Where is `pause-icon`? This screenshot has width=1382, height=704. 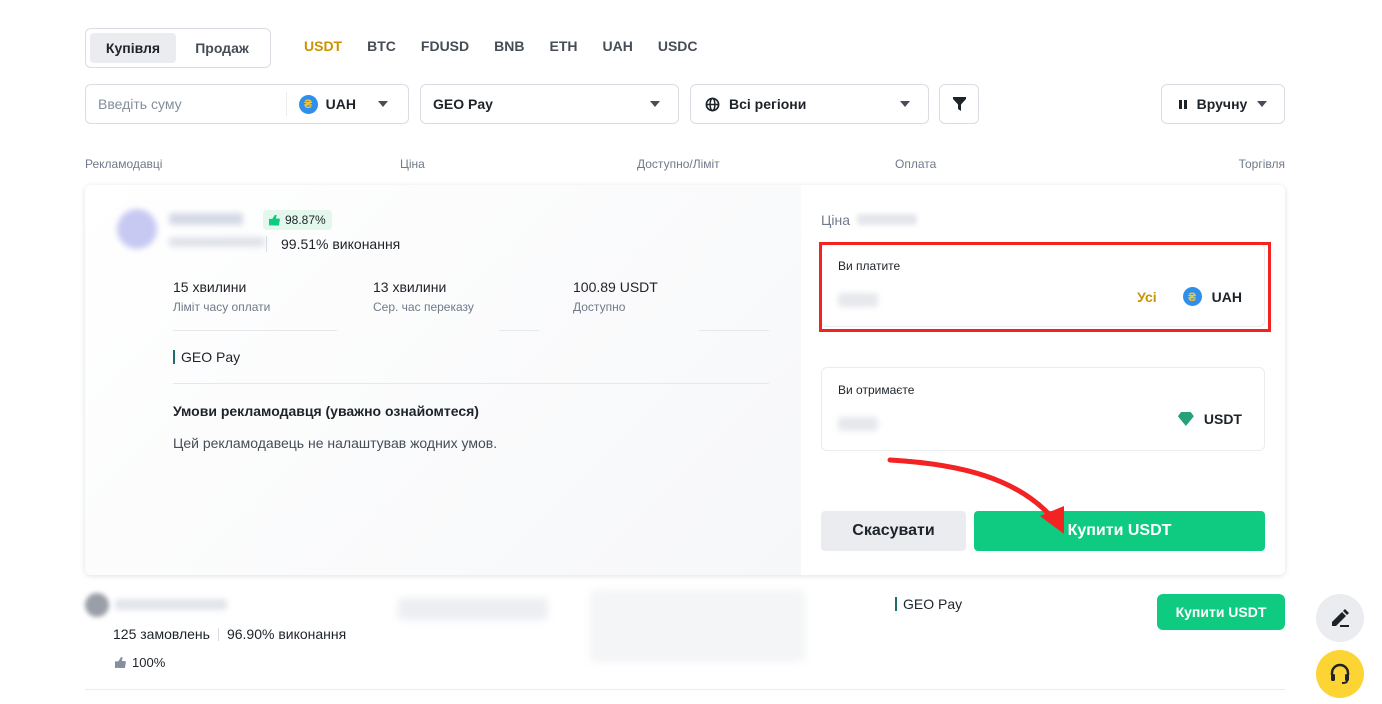
pause-icon is located at coordinates (1182, 104).